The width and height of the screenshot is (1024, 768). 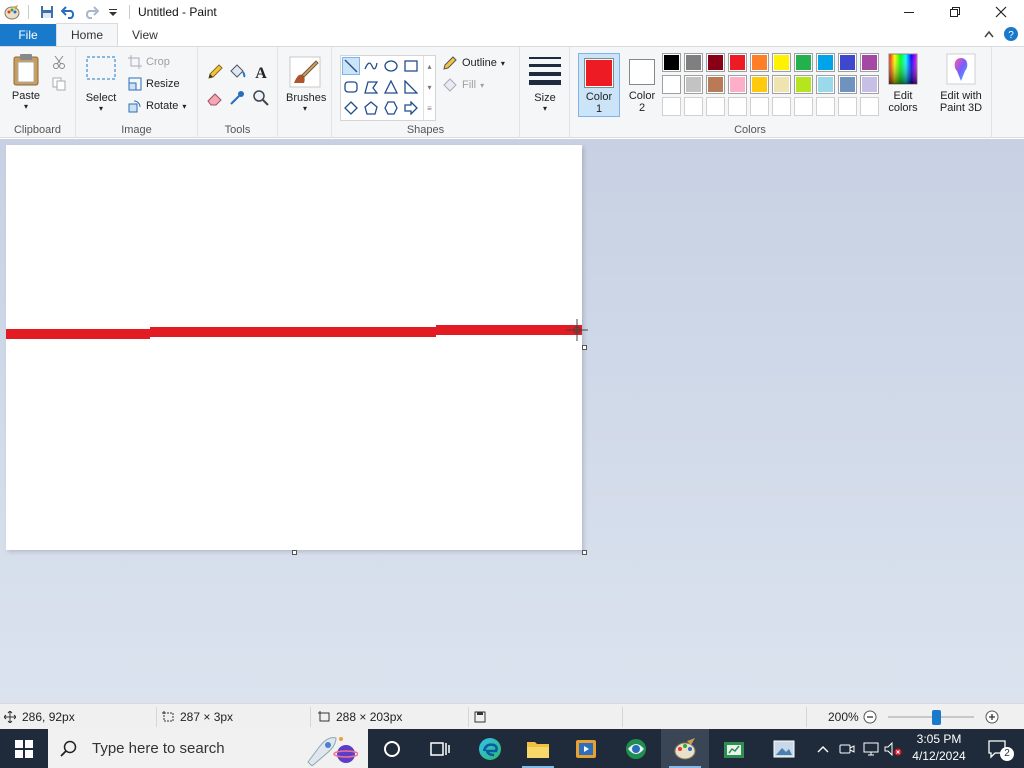 I want to click on color2-button: Color 2, so click(x=642, y=85).